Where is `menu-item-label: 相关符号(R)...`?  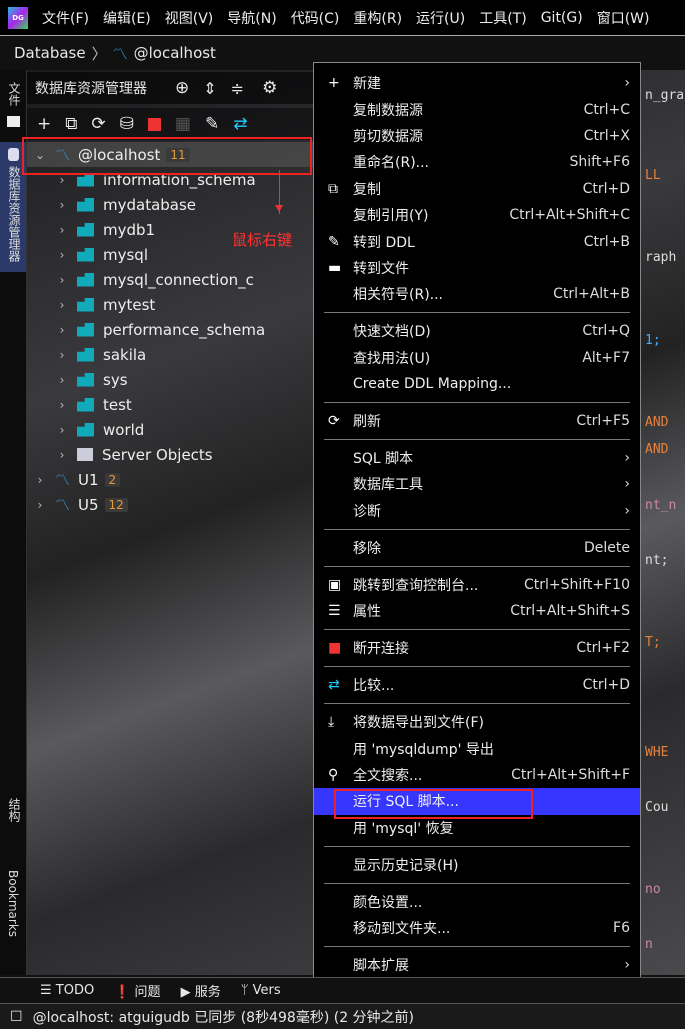 menu-item-label: 相关符号(R)... is located at coordinates (398, 295).